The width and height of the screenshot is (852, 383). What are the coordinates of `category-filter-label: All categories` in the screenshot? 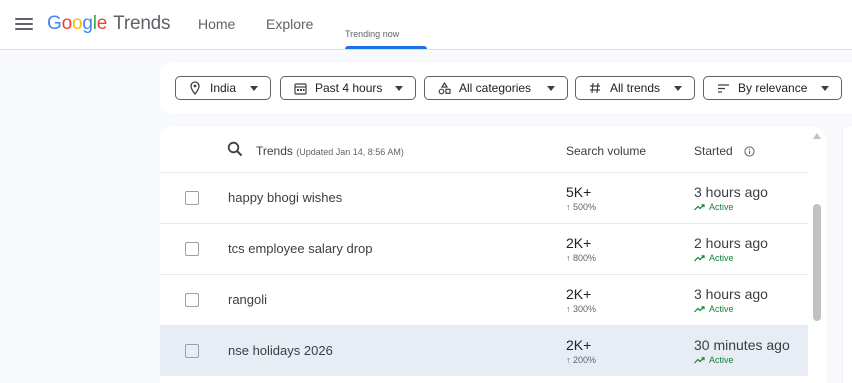 It's located at (495, 88).